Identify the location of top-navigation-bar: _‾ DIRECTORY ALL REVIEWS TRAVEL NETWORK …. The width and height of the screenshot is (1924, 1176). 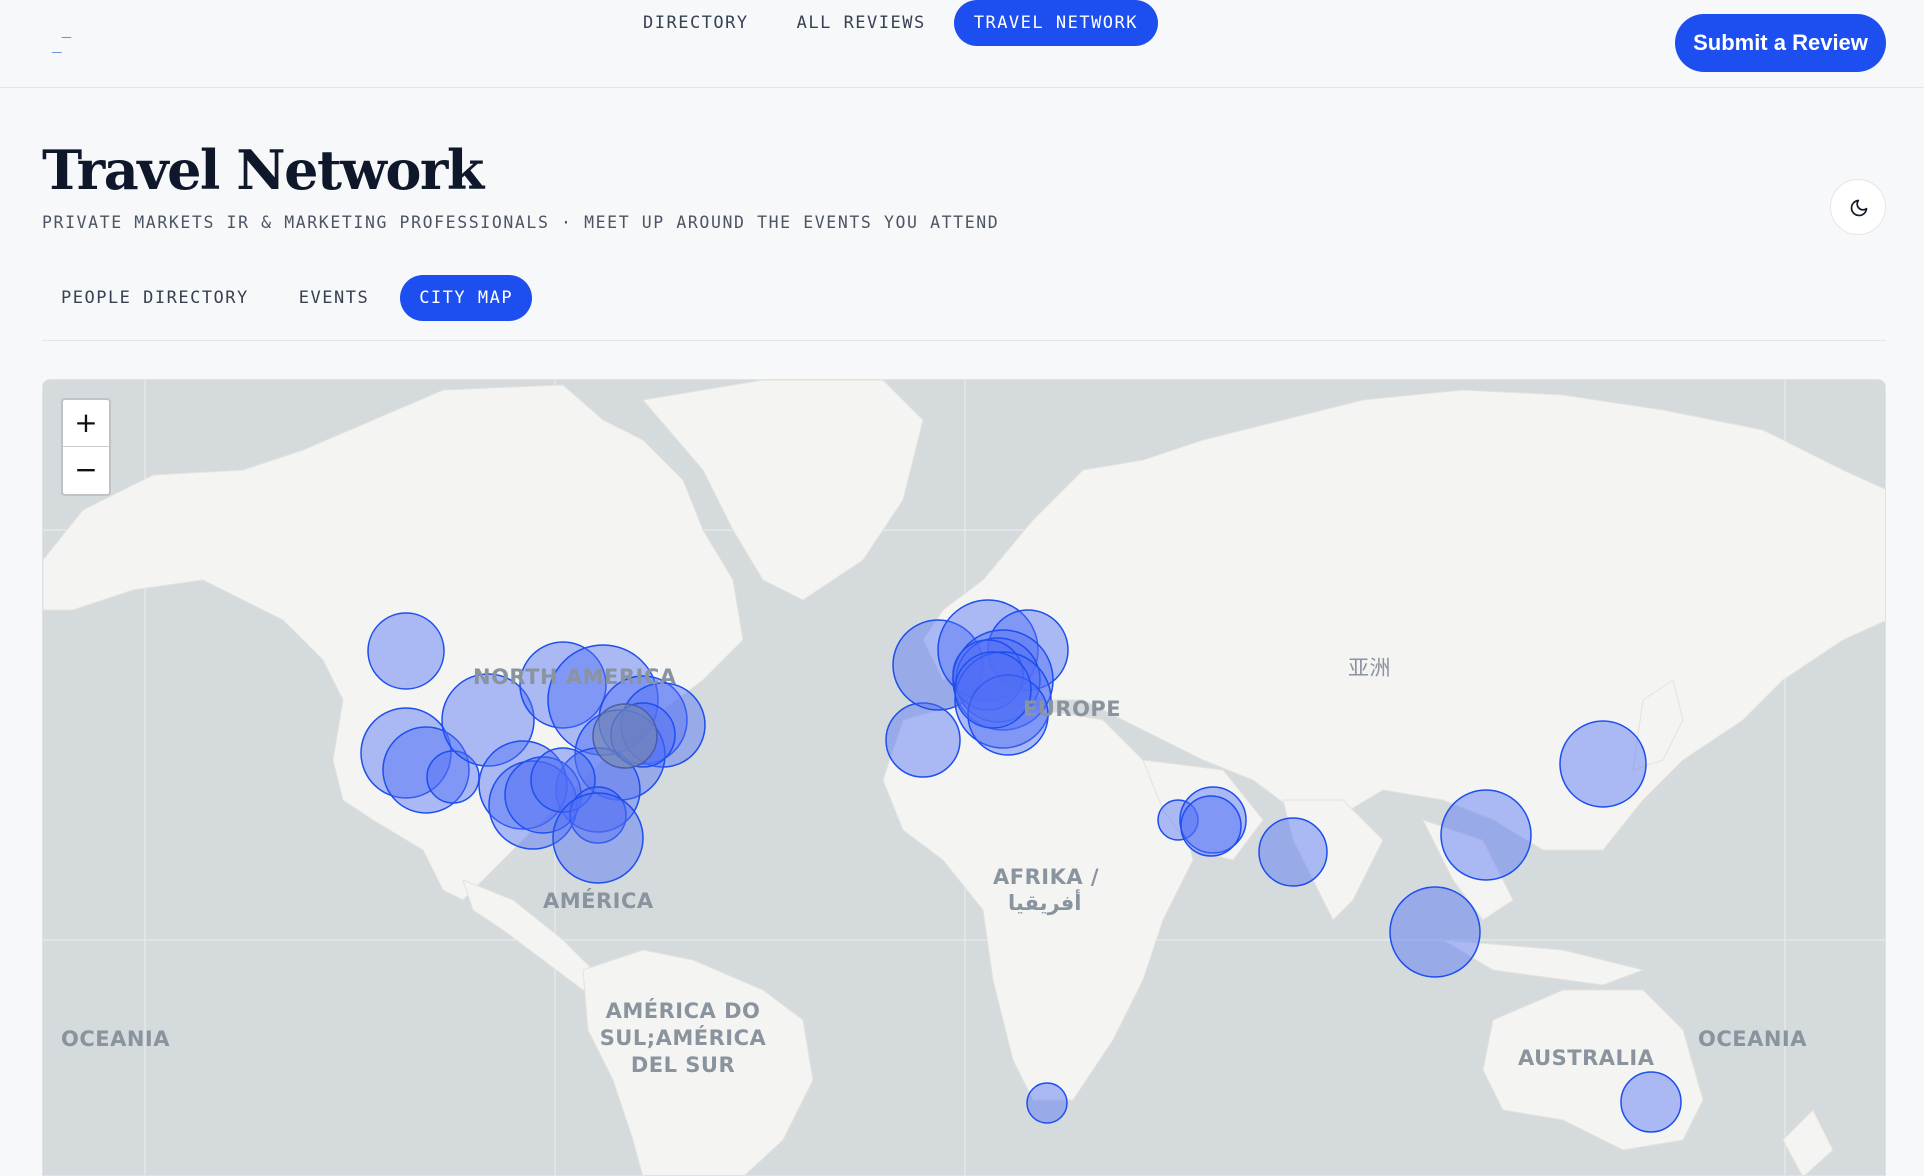
(962, 44).